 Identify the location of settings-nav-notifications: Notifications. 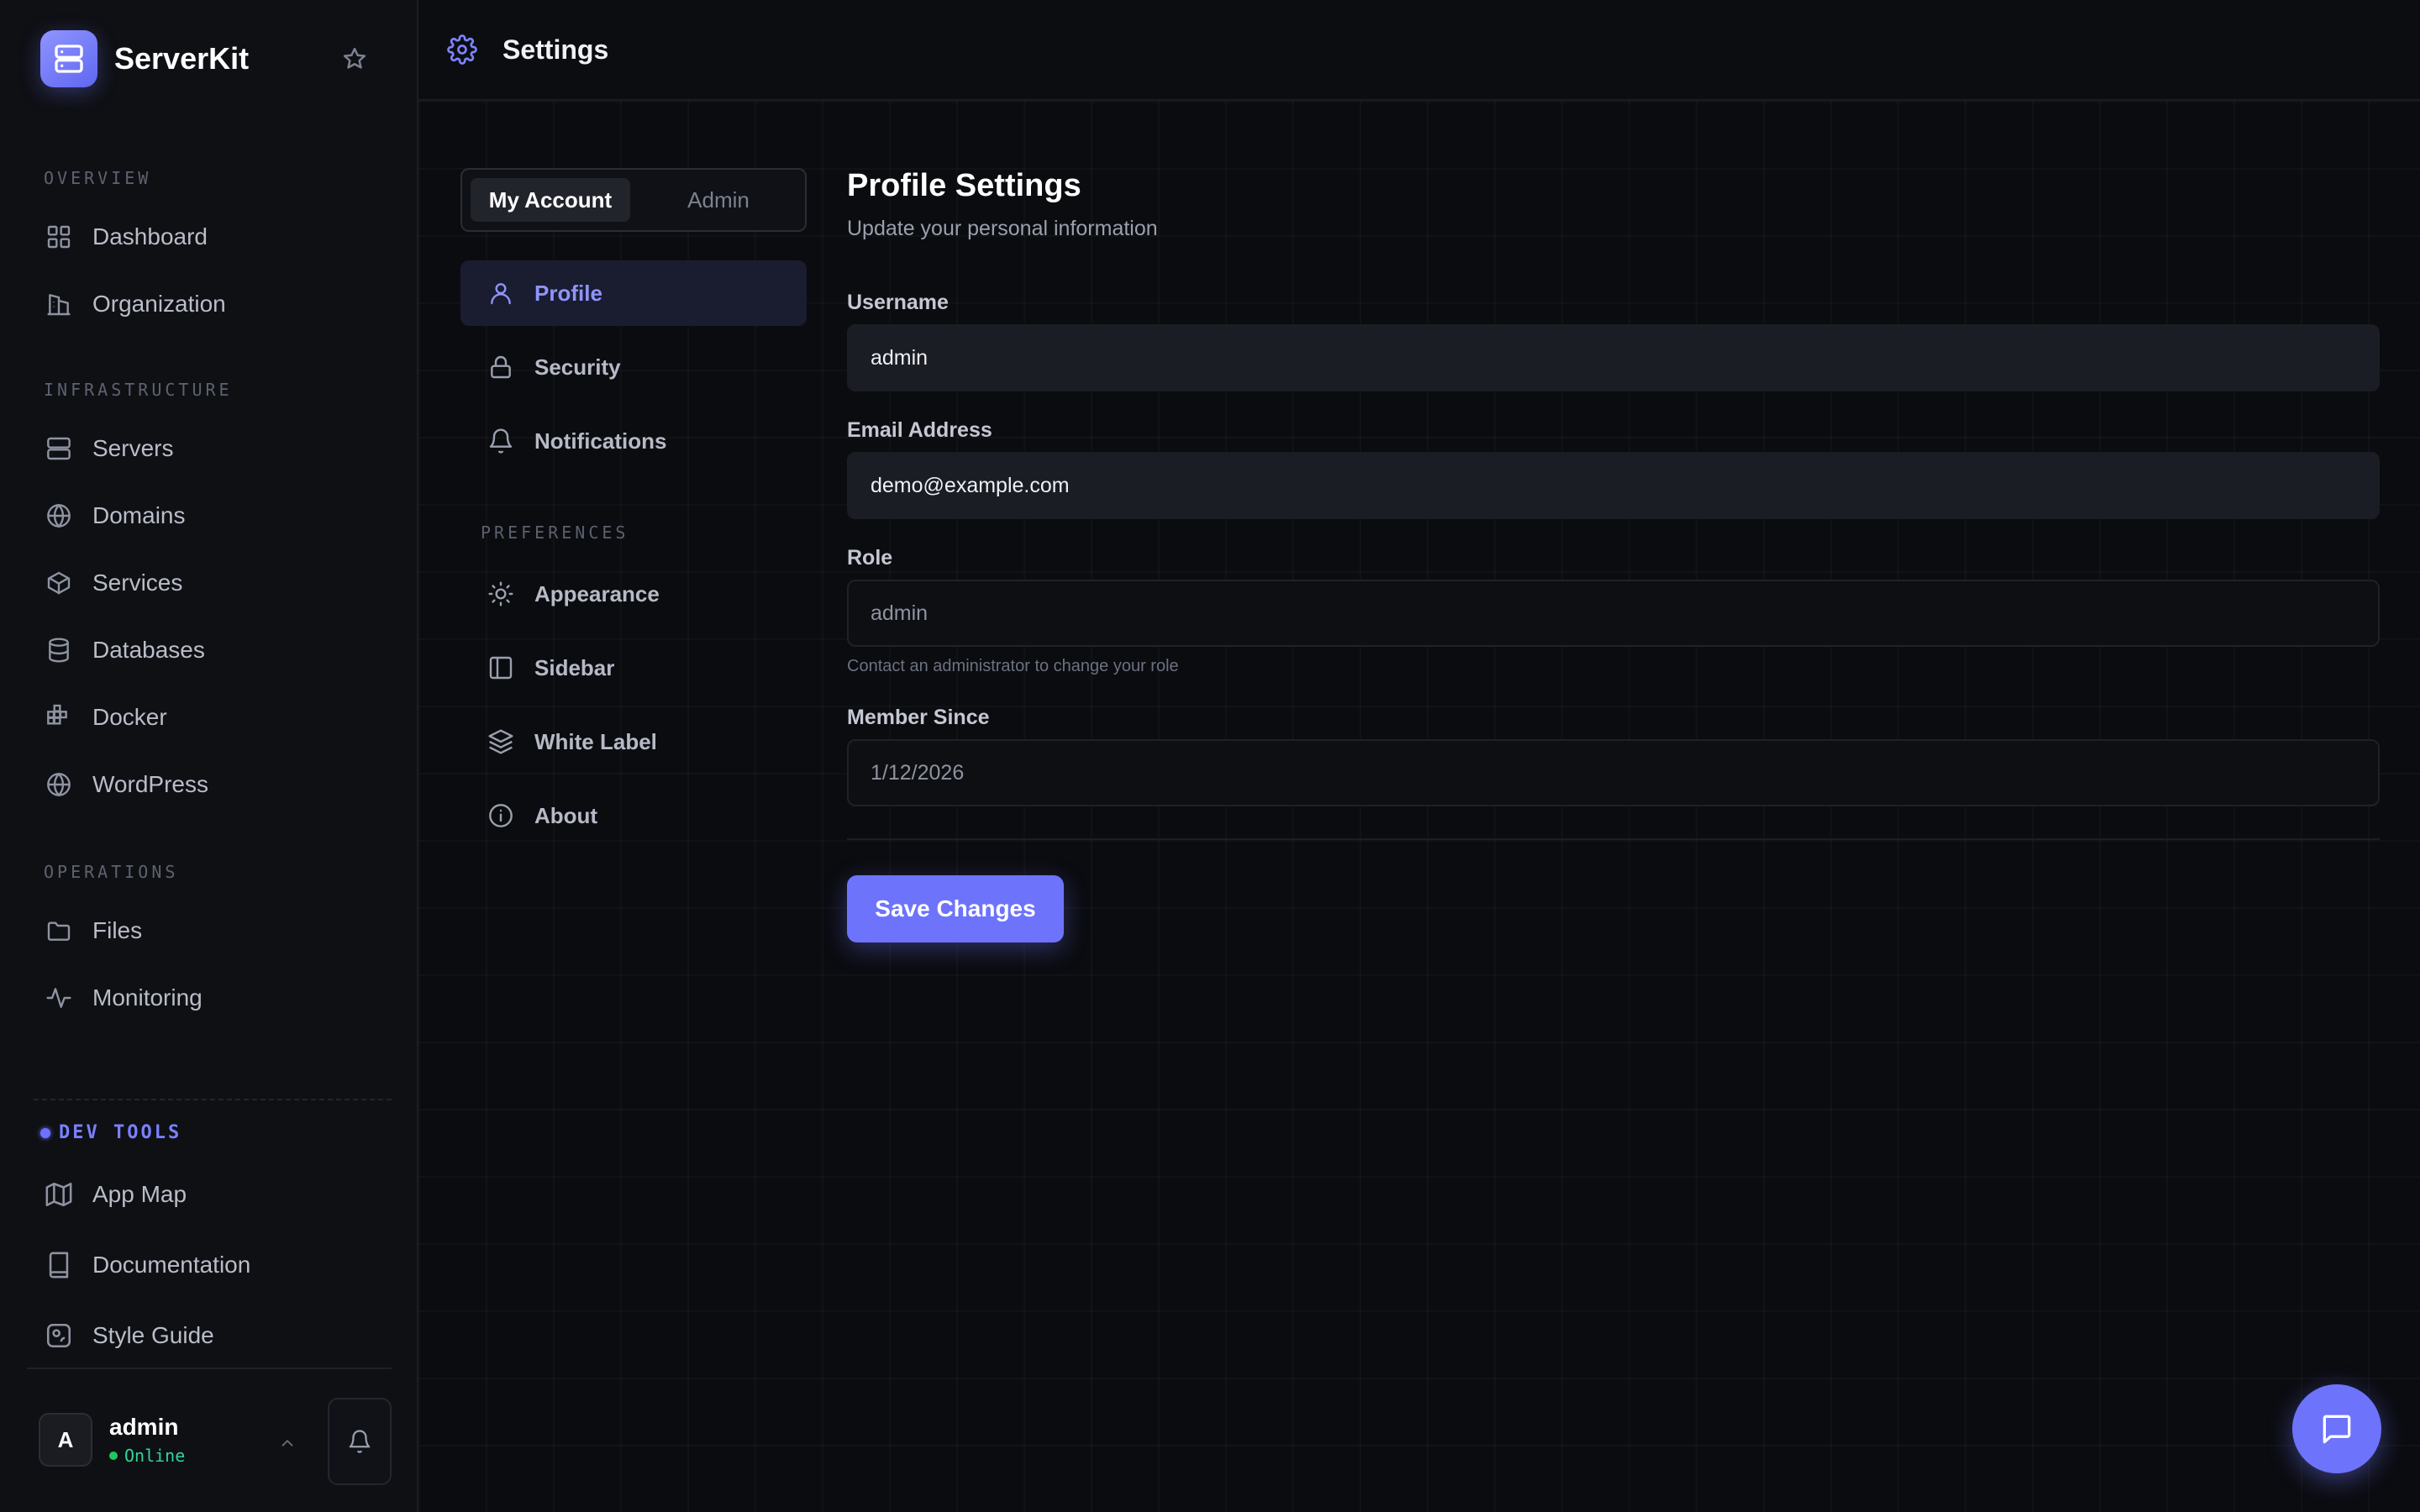
(633, 441).